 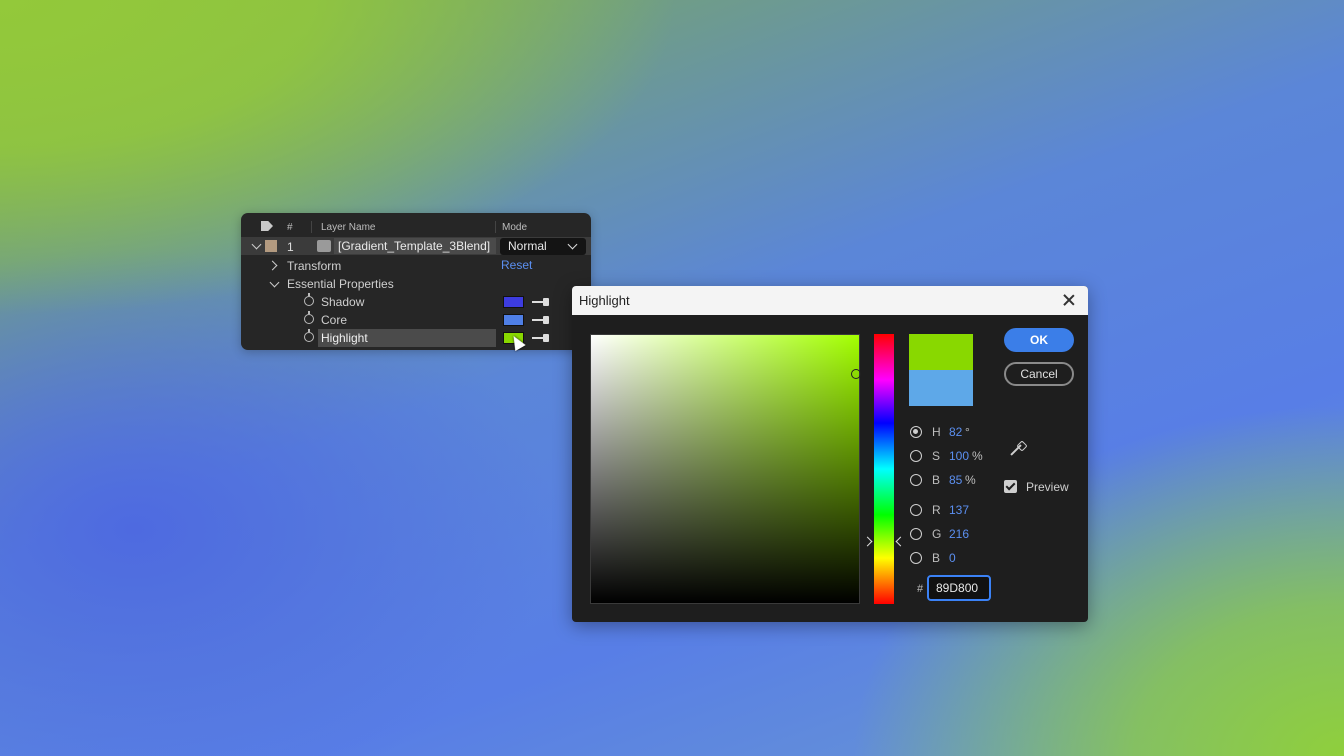 What do you see at coordinates (952, 558) in the screenshot?
I see `blue-value: 0` at bounding box center [952, 558].